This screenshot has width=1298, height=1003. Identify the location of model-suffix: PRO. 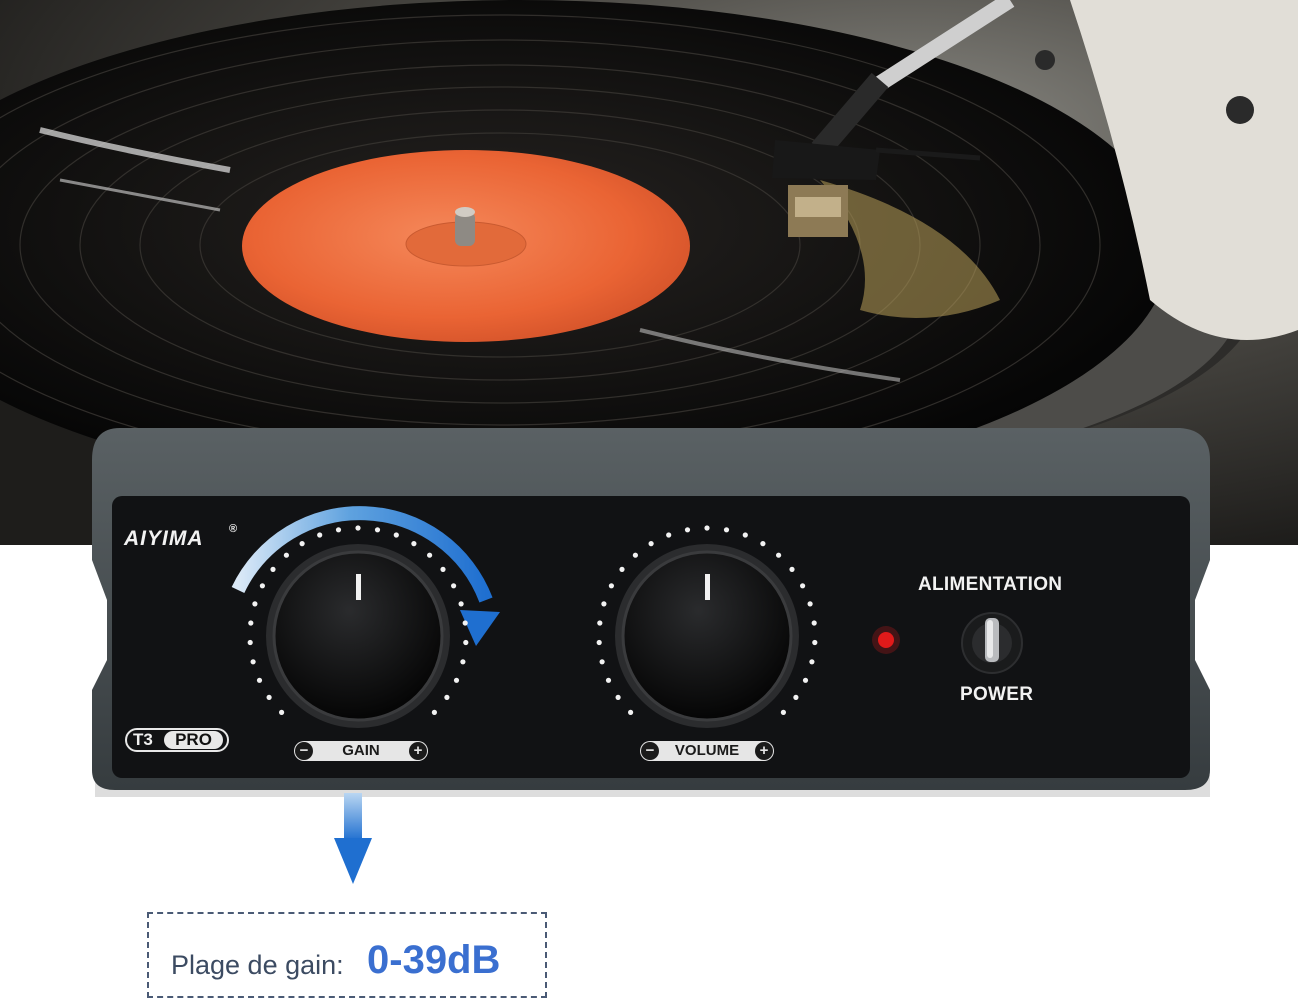
(193, 740).